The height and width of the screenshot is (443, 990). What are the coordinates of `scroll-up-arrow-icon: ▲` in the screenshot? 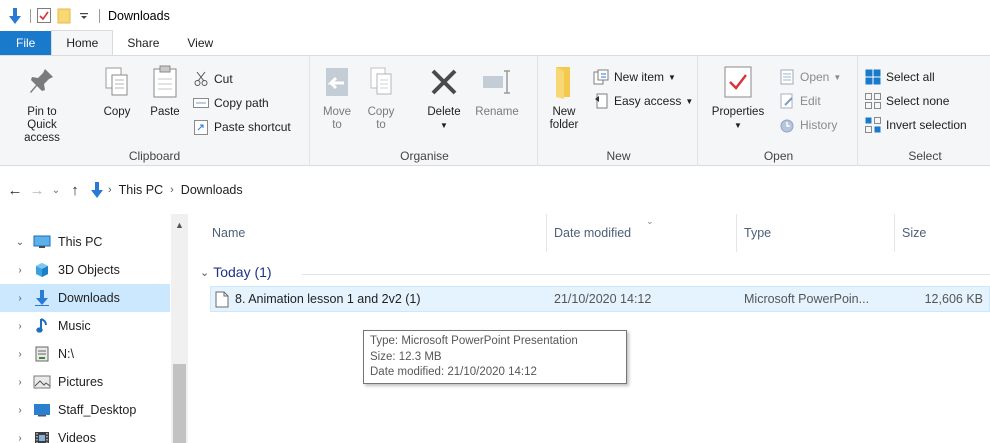 It's located at (179, 225).